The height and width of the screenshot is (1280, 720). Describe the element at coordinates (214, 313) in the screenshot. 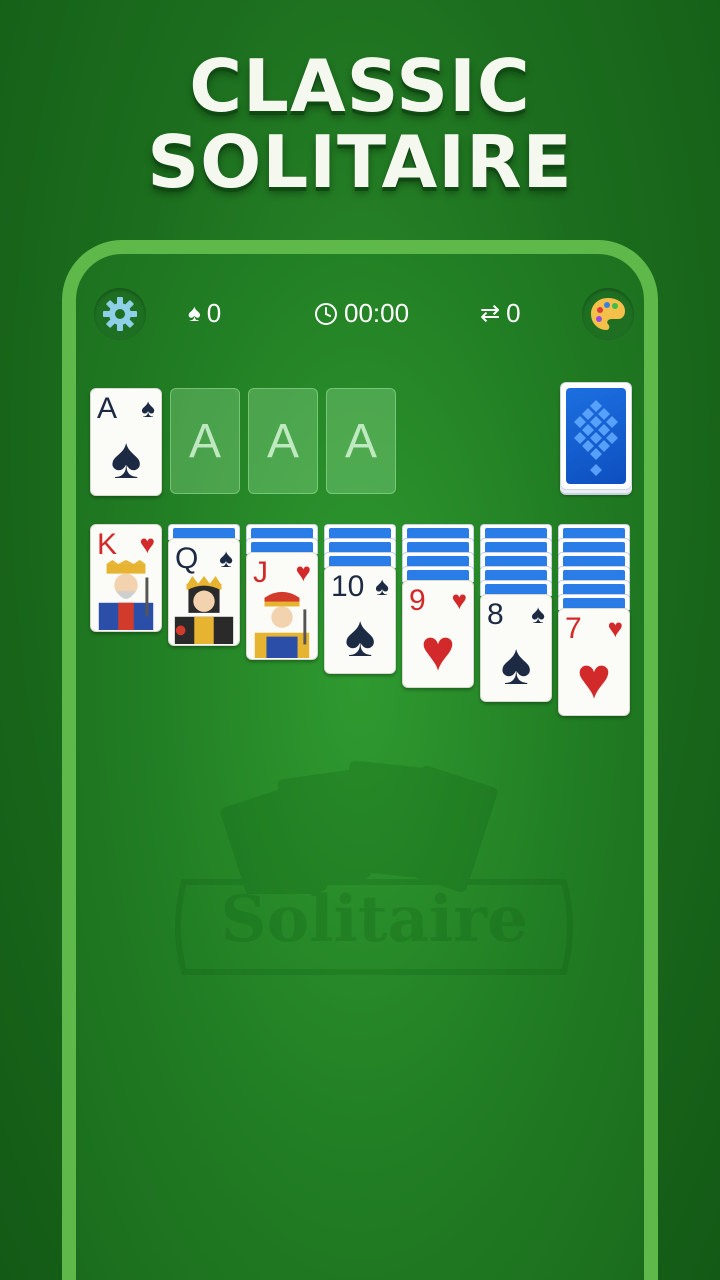

I see `score-value: 0` at that location.